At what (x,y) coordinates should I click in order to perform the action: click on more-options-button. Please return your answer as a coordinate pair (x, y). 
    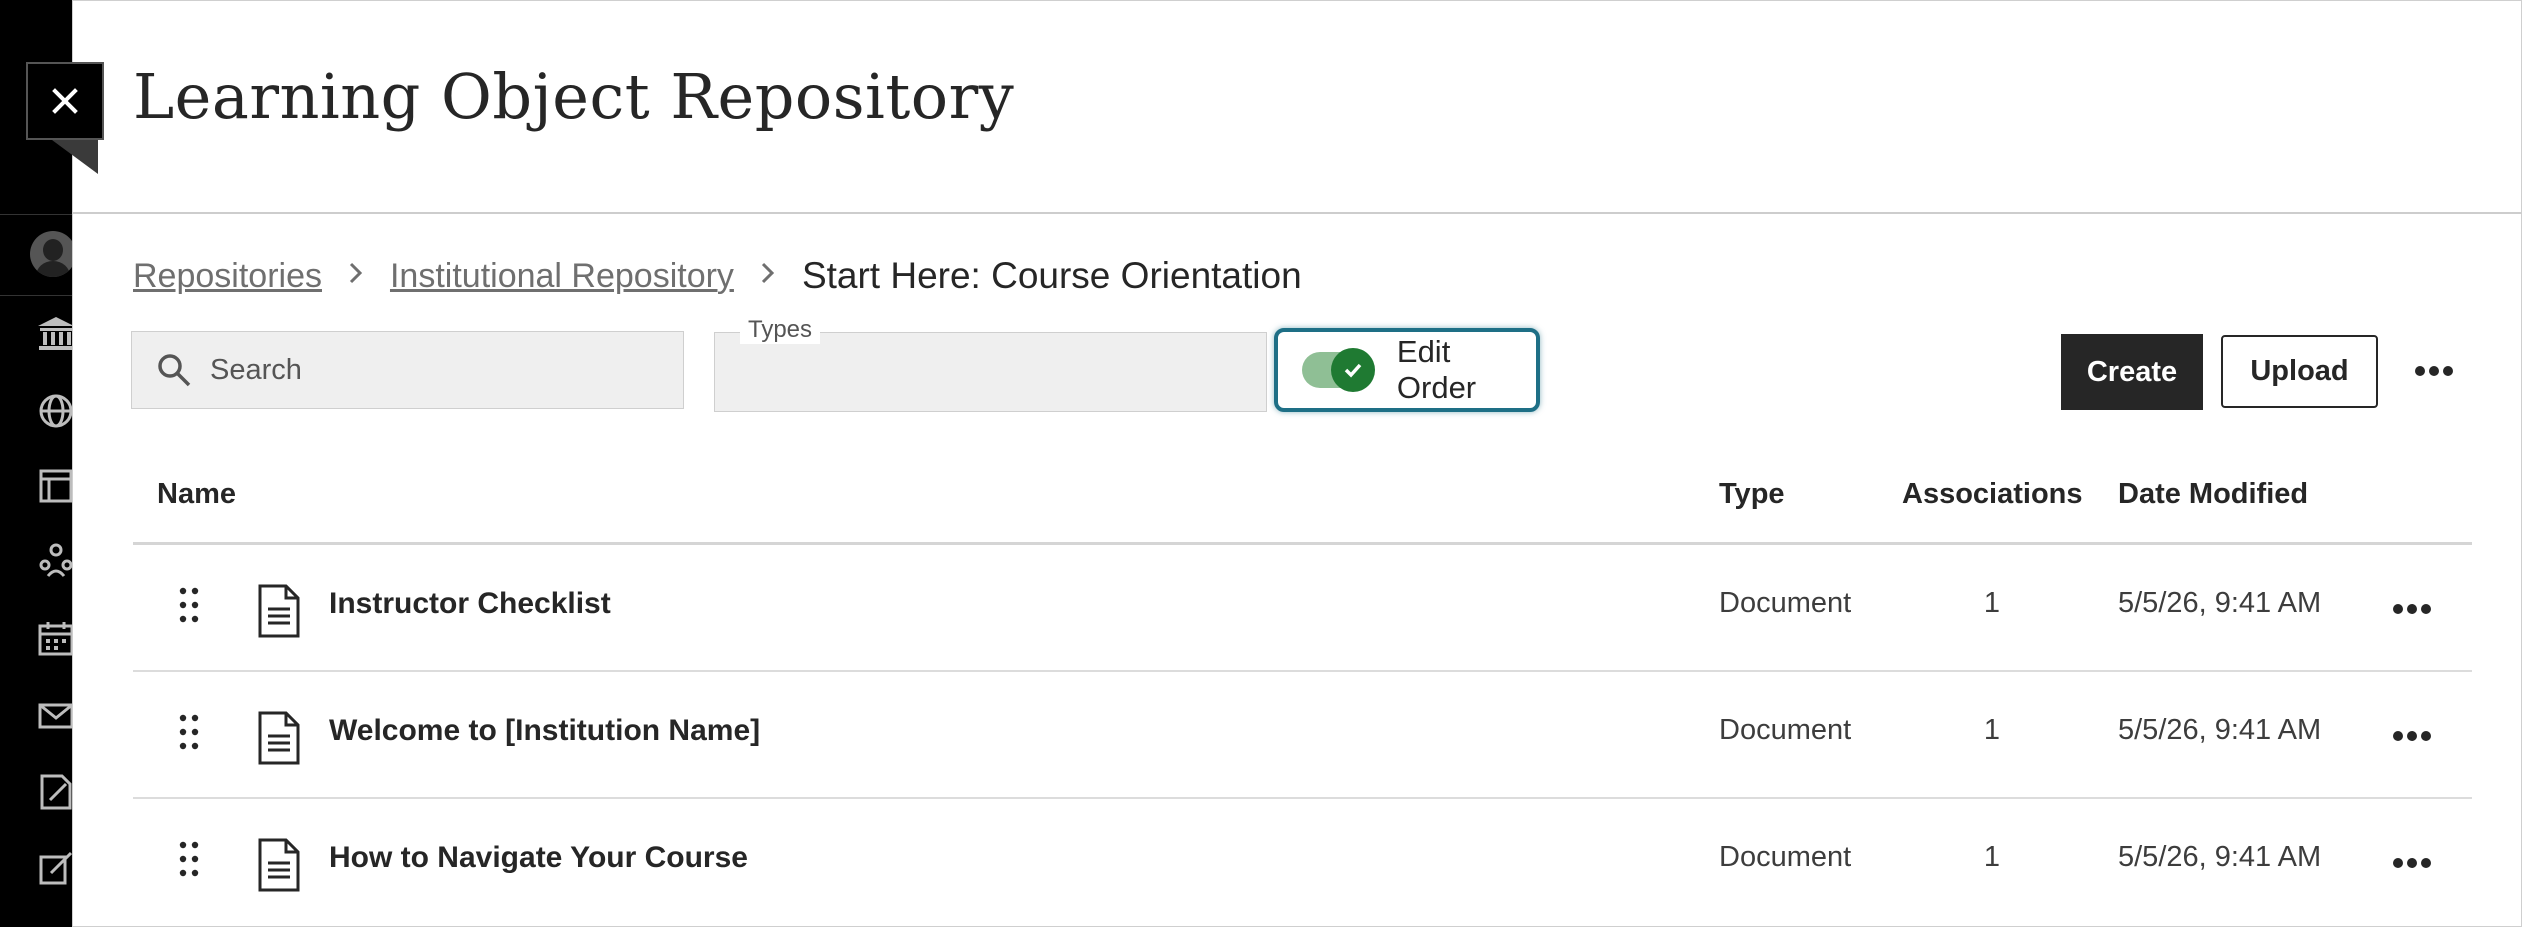
    Looking at the image, I should click on (2434, 371).